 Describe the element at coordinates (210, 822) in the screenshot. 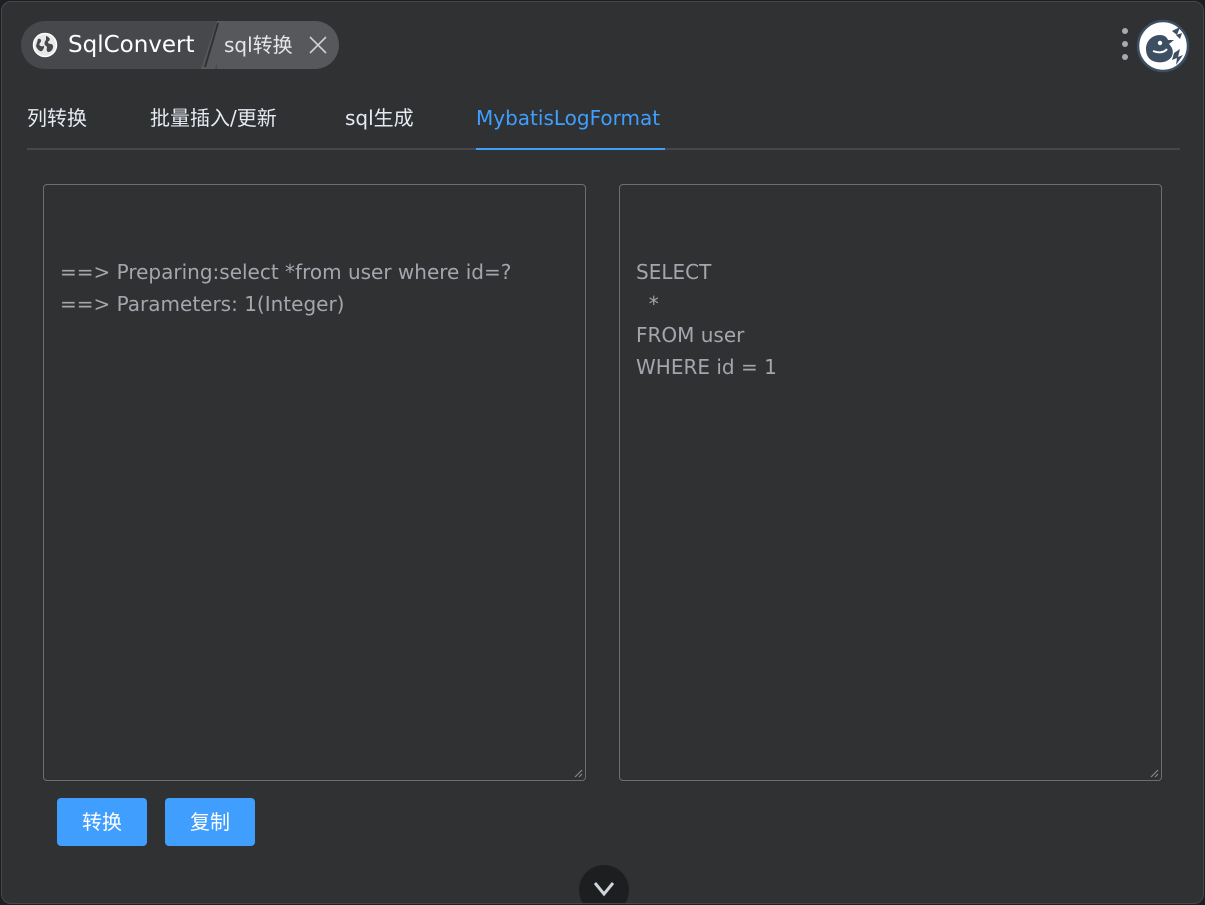

I see `copy-button: 复制` at that location.